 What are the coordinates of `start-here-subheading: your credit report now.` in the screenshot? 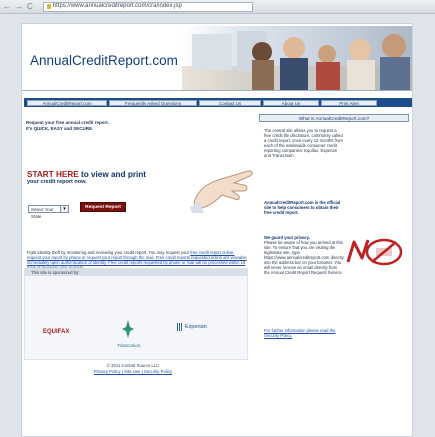 It's located at (57, 182).